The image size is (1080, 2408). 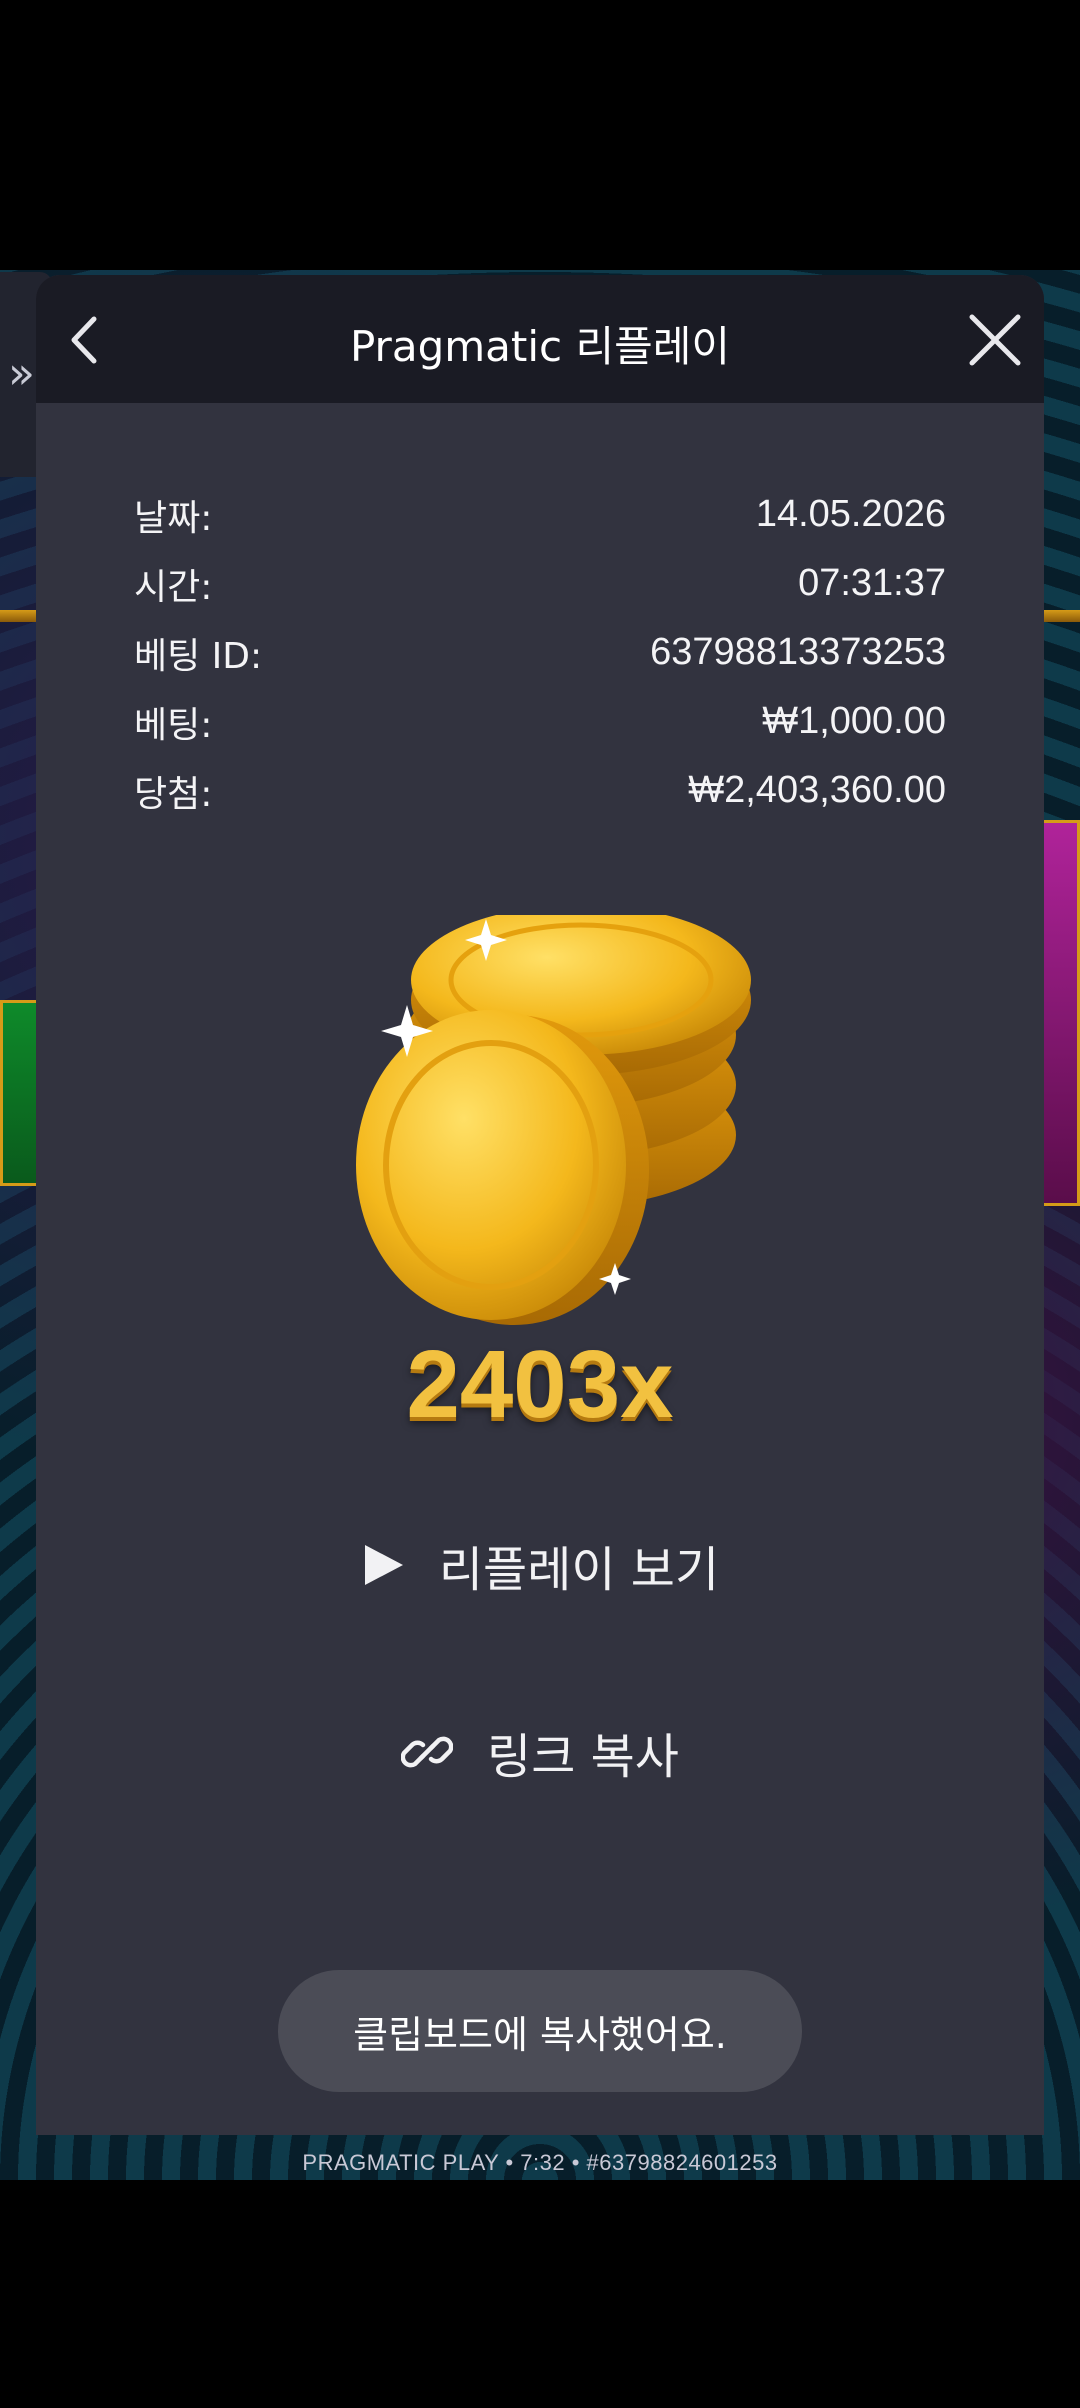 I want to click on background-footer-text: PRAGMATIC PLAY • 7:32 • #63798824601253, so click(x=540, y=2162).